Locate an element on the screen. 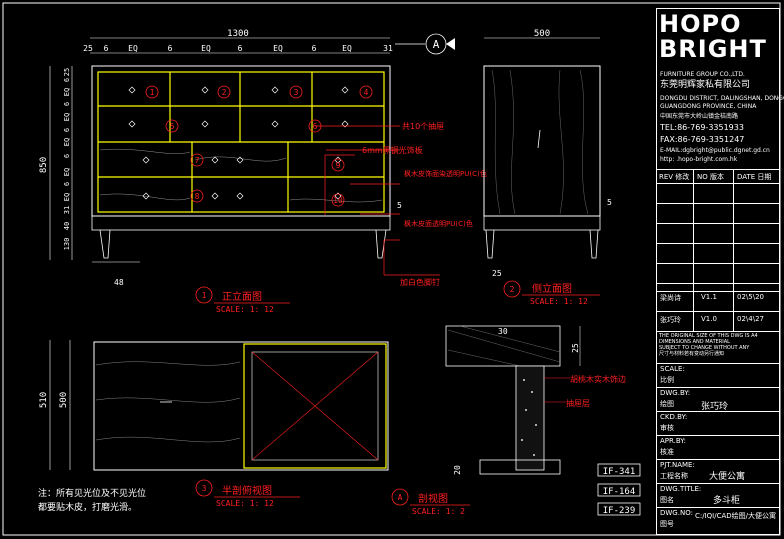  dwg-by-label: DWG.BY: is located at coordinates (675, 393).